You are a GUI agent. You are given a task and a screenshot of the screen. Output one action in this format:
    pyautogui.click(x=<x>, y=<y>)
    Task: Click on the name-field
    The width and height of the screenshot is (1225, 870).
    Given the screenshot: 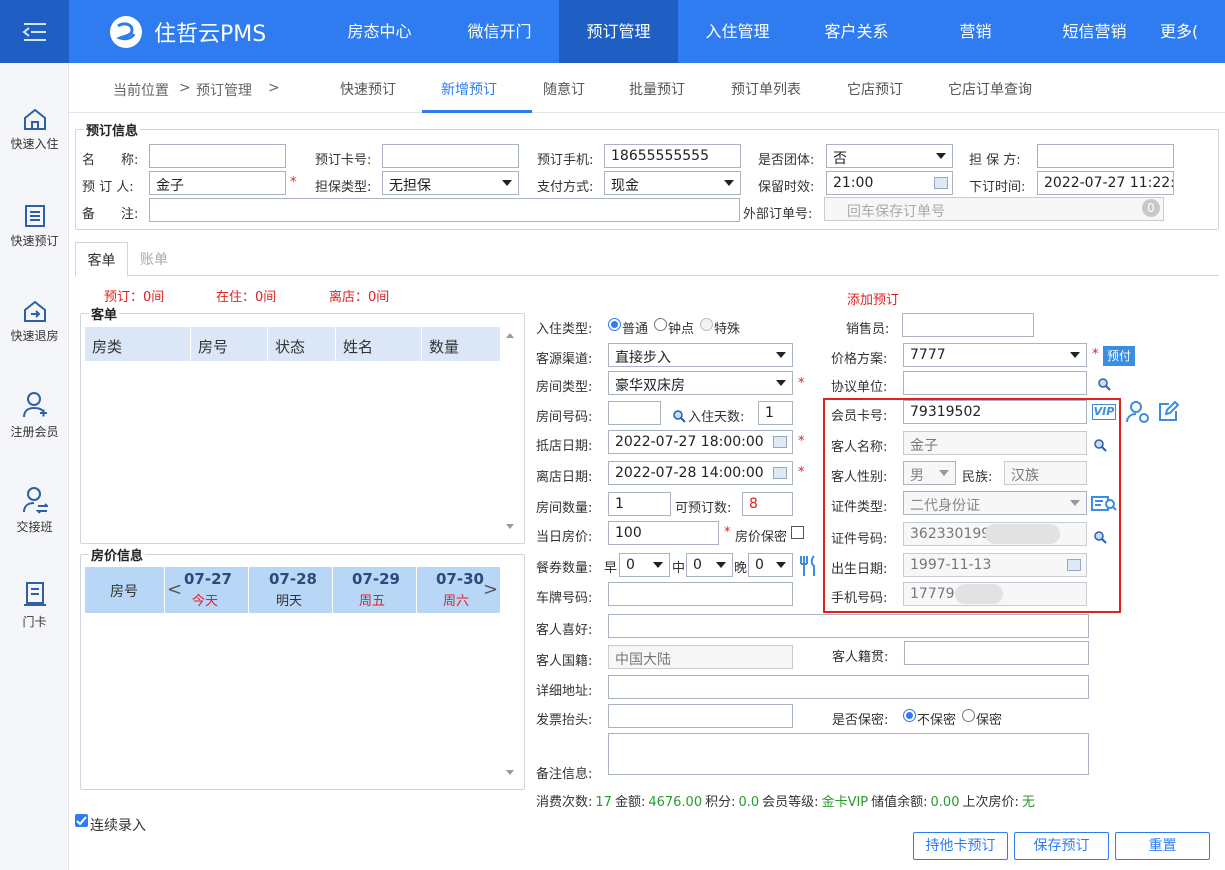 What is the action you would take?
    pyautogui.click(x=217, y=156)
    